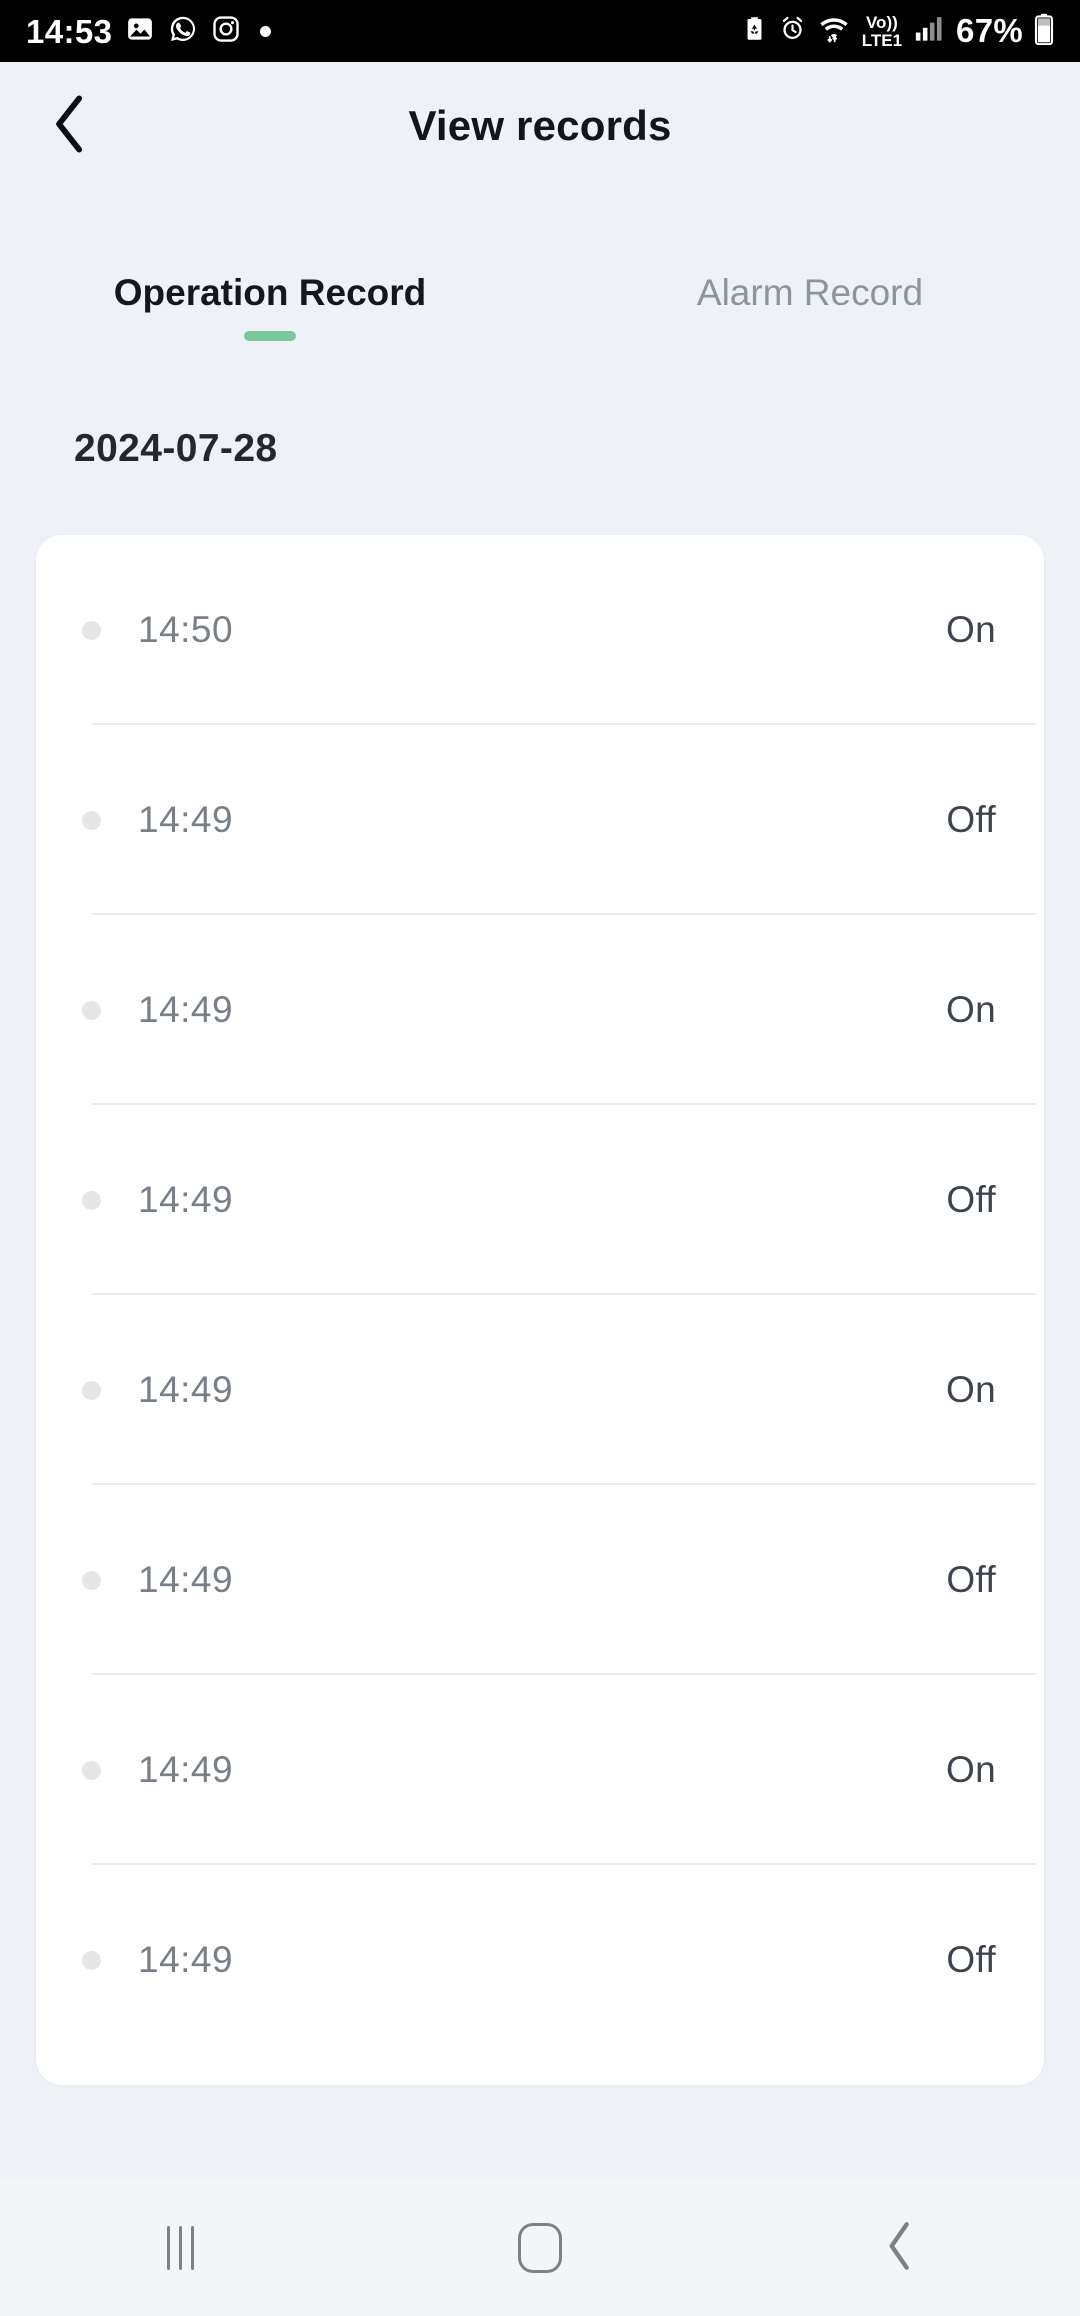 Image resolution: width=1080 pixels, height=2316 pixels. I want to click on battery-percent-label: 67%, so click(989, 30).